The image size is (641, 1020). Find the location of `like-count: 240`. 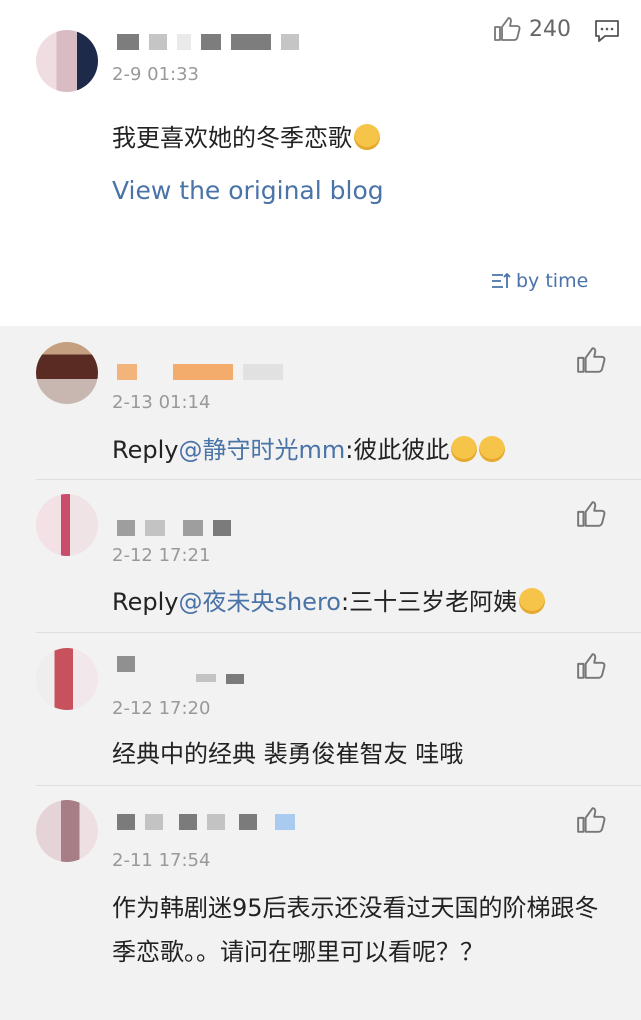

like-count: 240 is located at coordinates (550, 29).